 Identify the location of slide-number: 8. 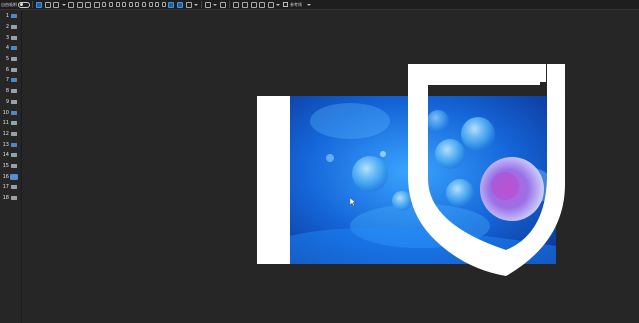
(7, 91).